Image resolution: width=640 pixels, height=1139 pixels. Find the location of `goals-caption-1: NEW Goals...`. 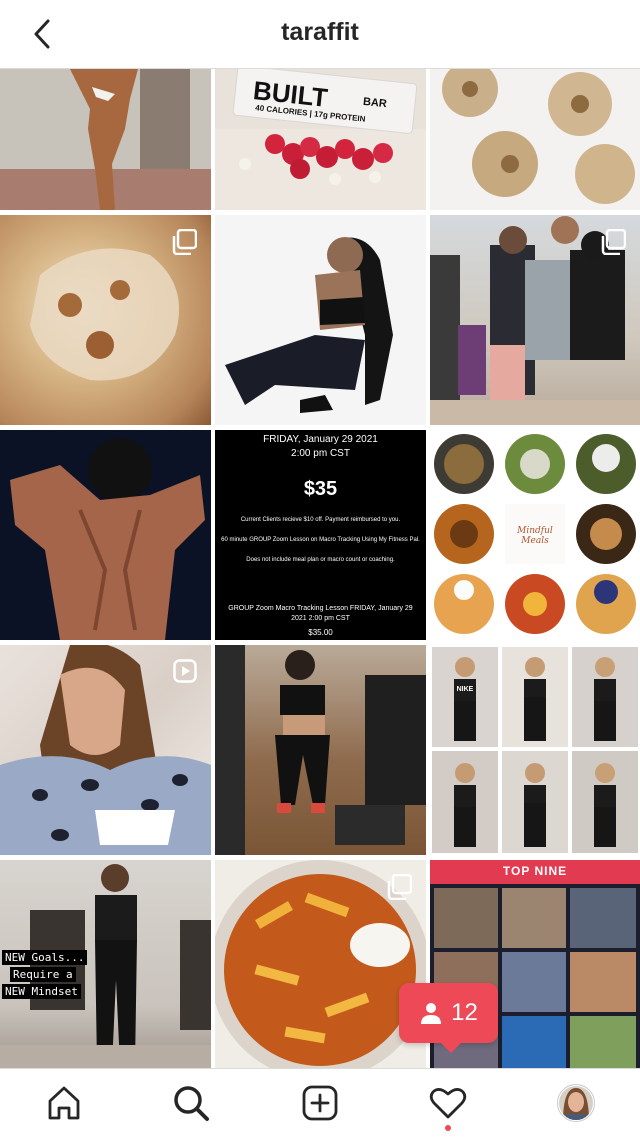

goals-caption-1: NEW Goals... is located at coordinates (45, 957).